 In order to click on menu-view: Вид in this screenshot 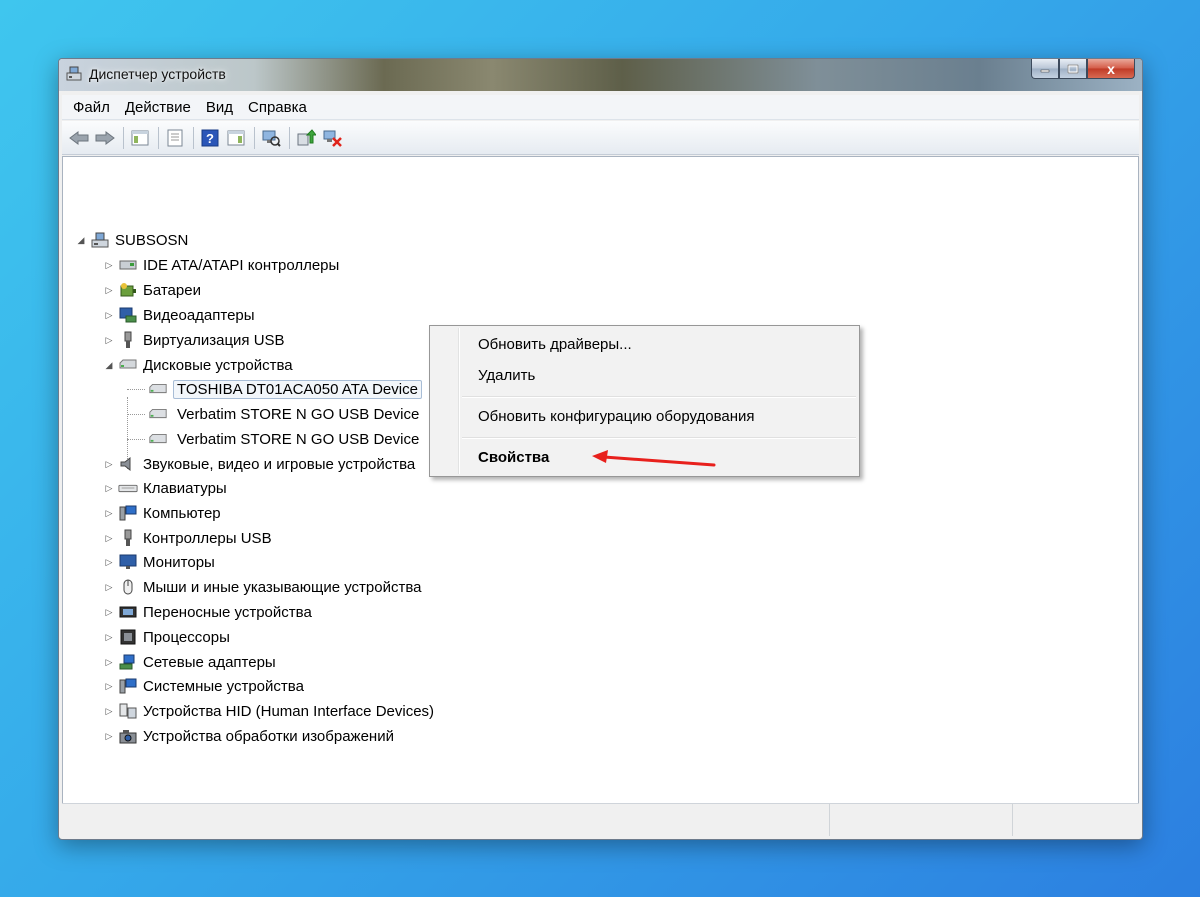, I will do `click(222, 107)`.